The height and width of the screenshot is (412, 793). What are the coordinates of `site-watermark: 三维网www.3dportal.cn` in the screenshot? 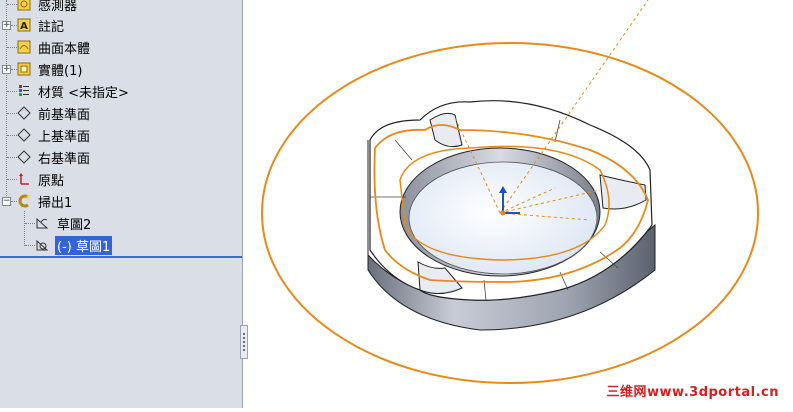 It's located at (692, 392).